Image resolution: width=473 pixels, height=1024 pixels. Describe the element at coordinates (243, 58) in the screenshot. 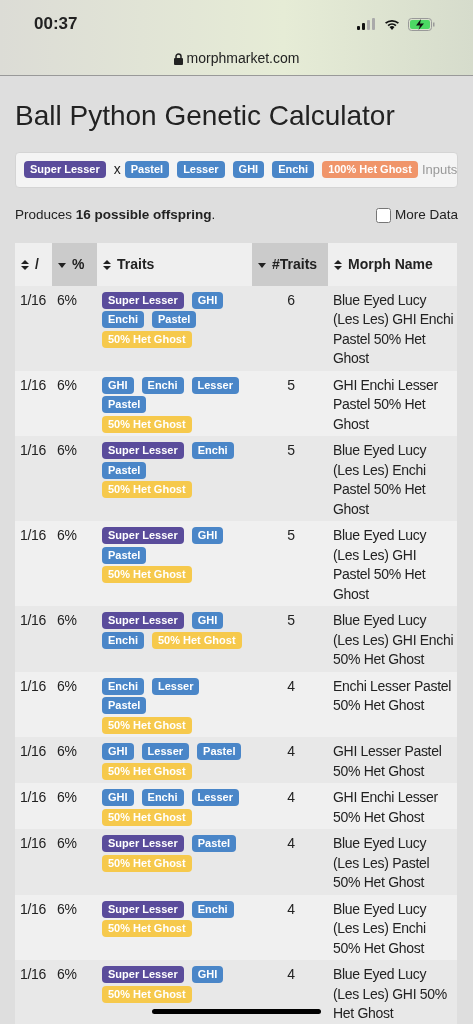

I see `url-address: morphmarket.com` at that location.